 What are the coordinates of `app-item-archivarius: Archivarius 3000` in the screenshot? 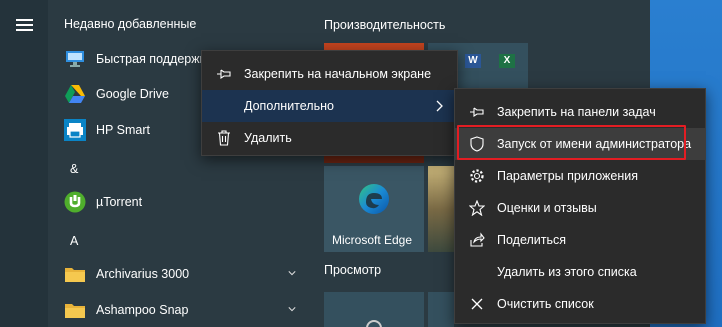 It's located at (184, 274).